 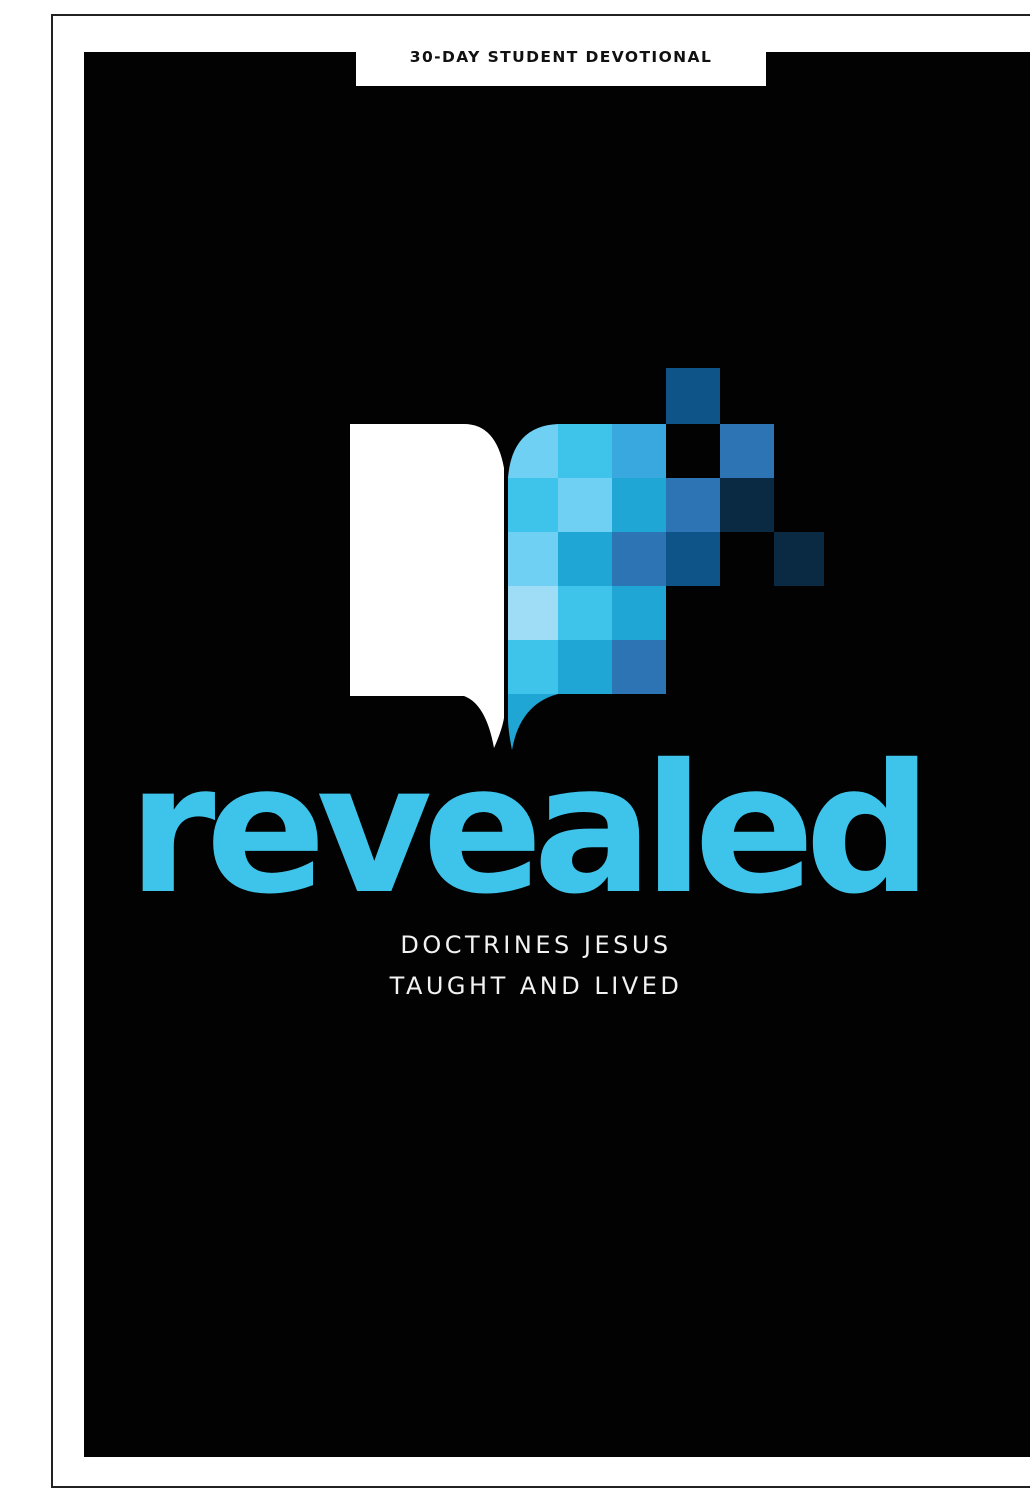 I want to click on series-tab: 30-DAY STUDENT DEVOTIONAL, so click(x=561, y=60).